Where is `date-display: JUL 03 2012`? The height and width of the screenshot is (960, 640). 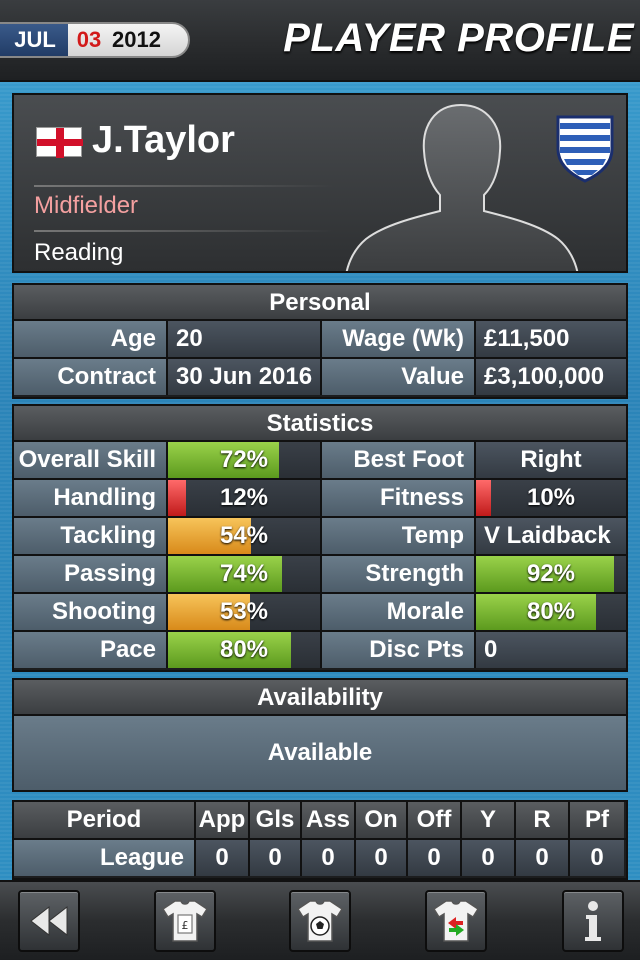 date-display: JUL 03 2012 is located at coordinates (95, 40).